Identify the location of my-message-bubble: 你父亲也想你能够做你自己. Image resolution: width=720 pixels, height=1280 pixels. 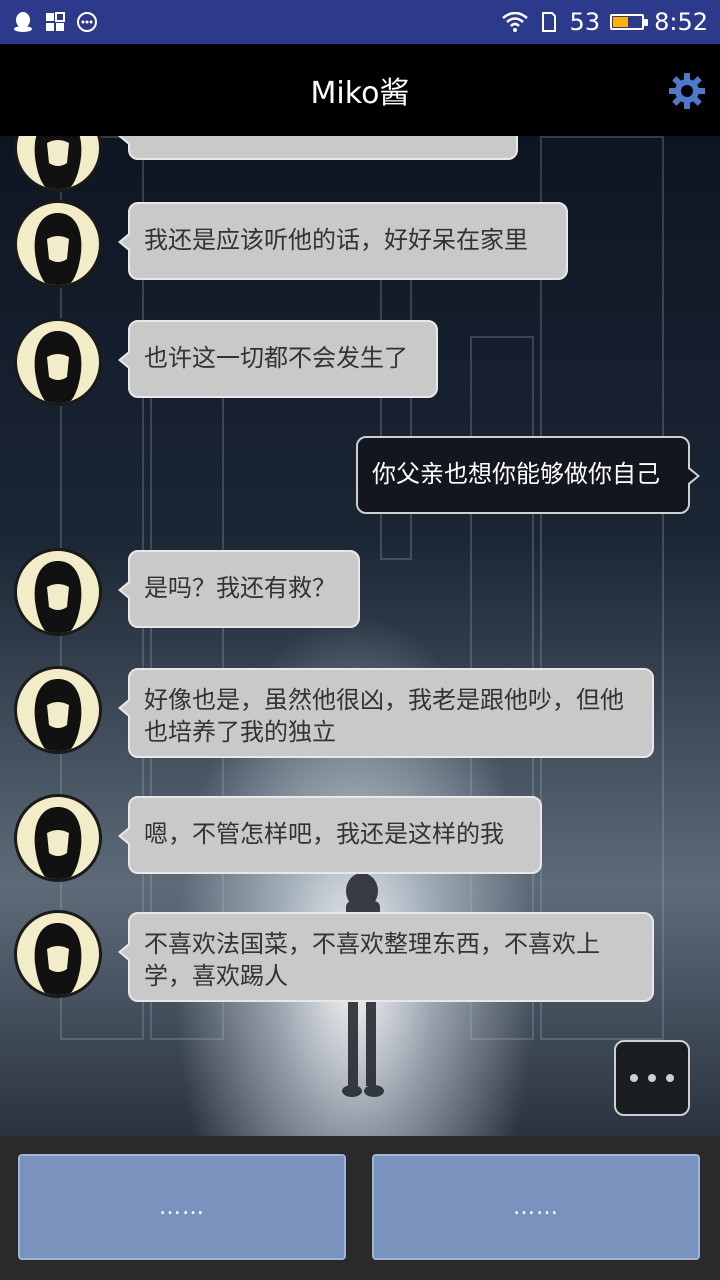
(528, 475).